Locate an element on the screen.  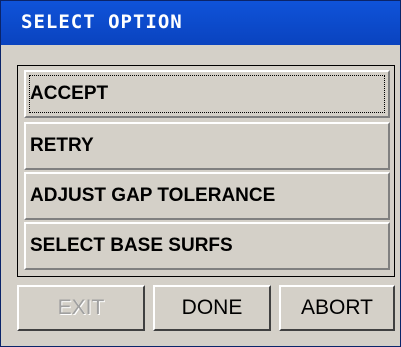
option-accept: ACCEPT is located at coordinates (207, 94).